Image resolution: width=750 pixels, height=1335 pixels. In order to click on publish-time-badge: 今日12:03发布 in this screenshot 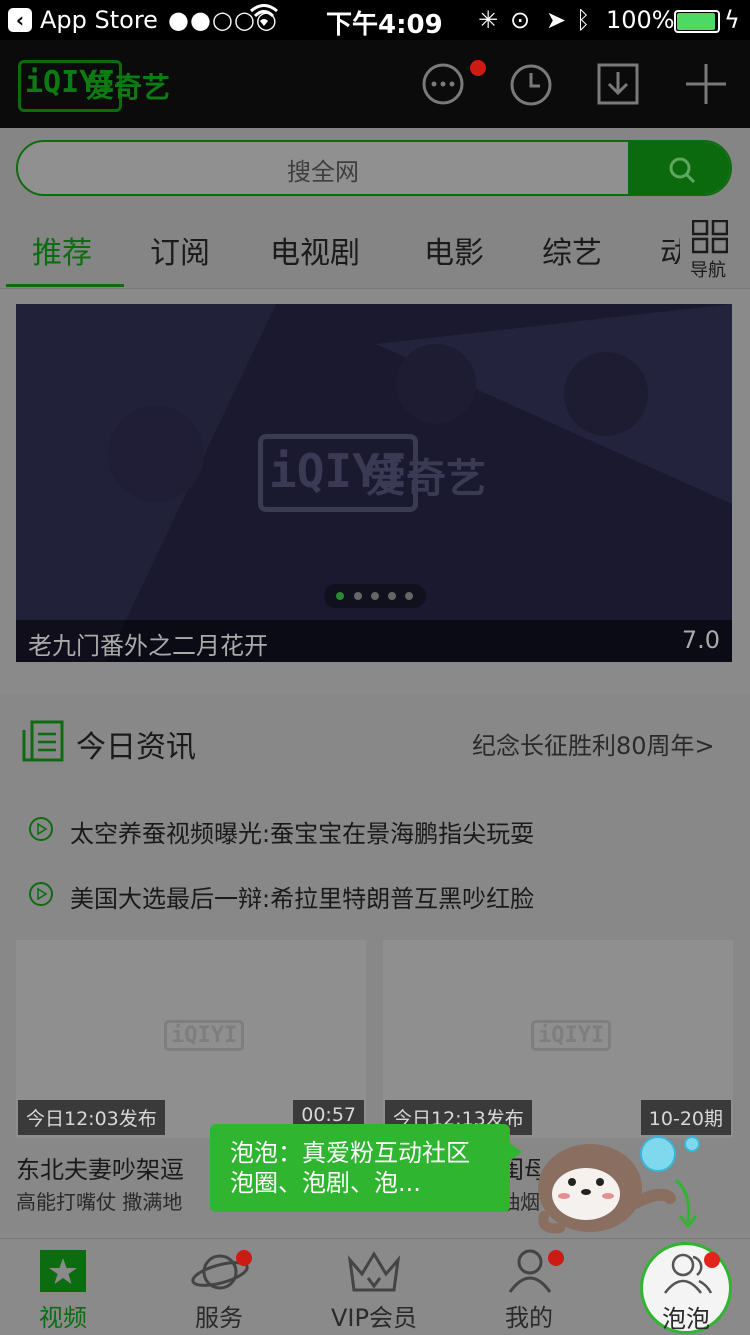, I will do `click(91, 1117)`.